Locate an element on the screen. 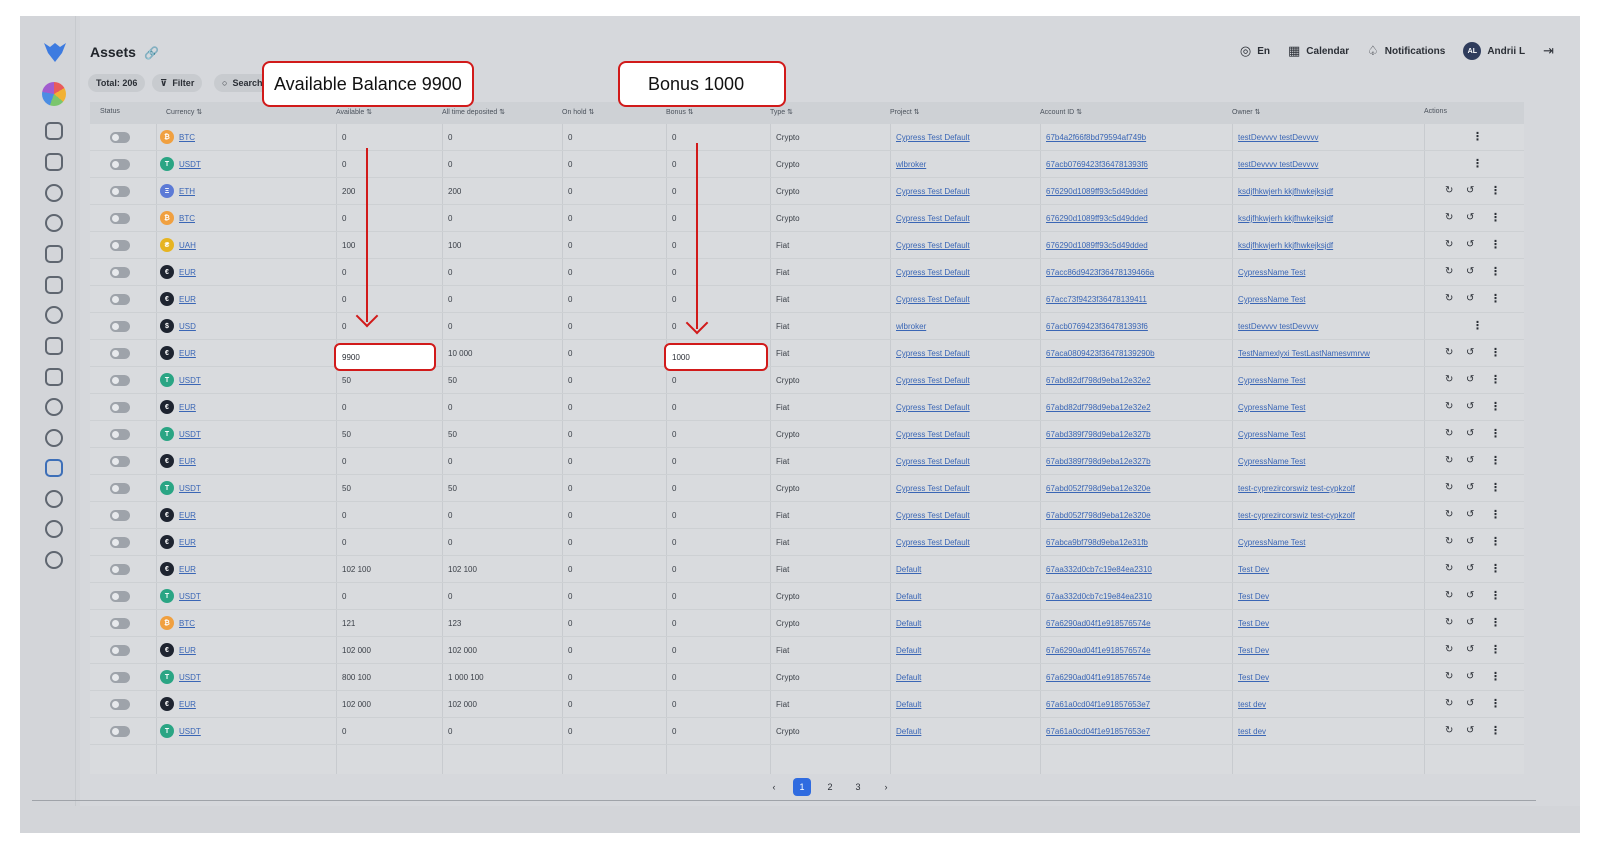 The width and height of the screenshot is (1600, 855). color-wheel-icon is located at coordinates (54, 94).